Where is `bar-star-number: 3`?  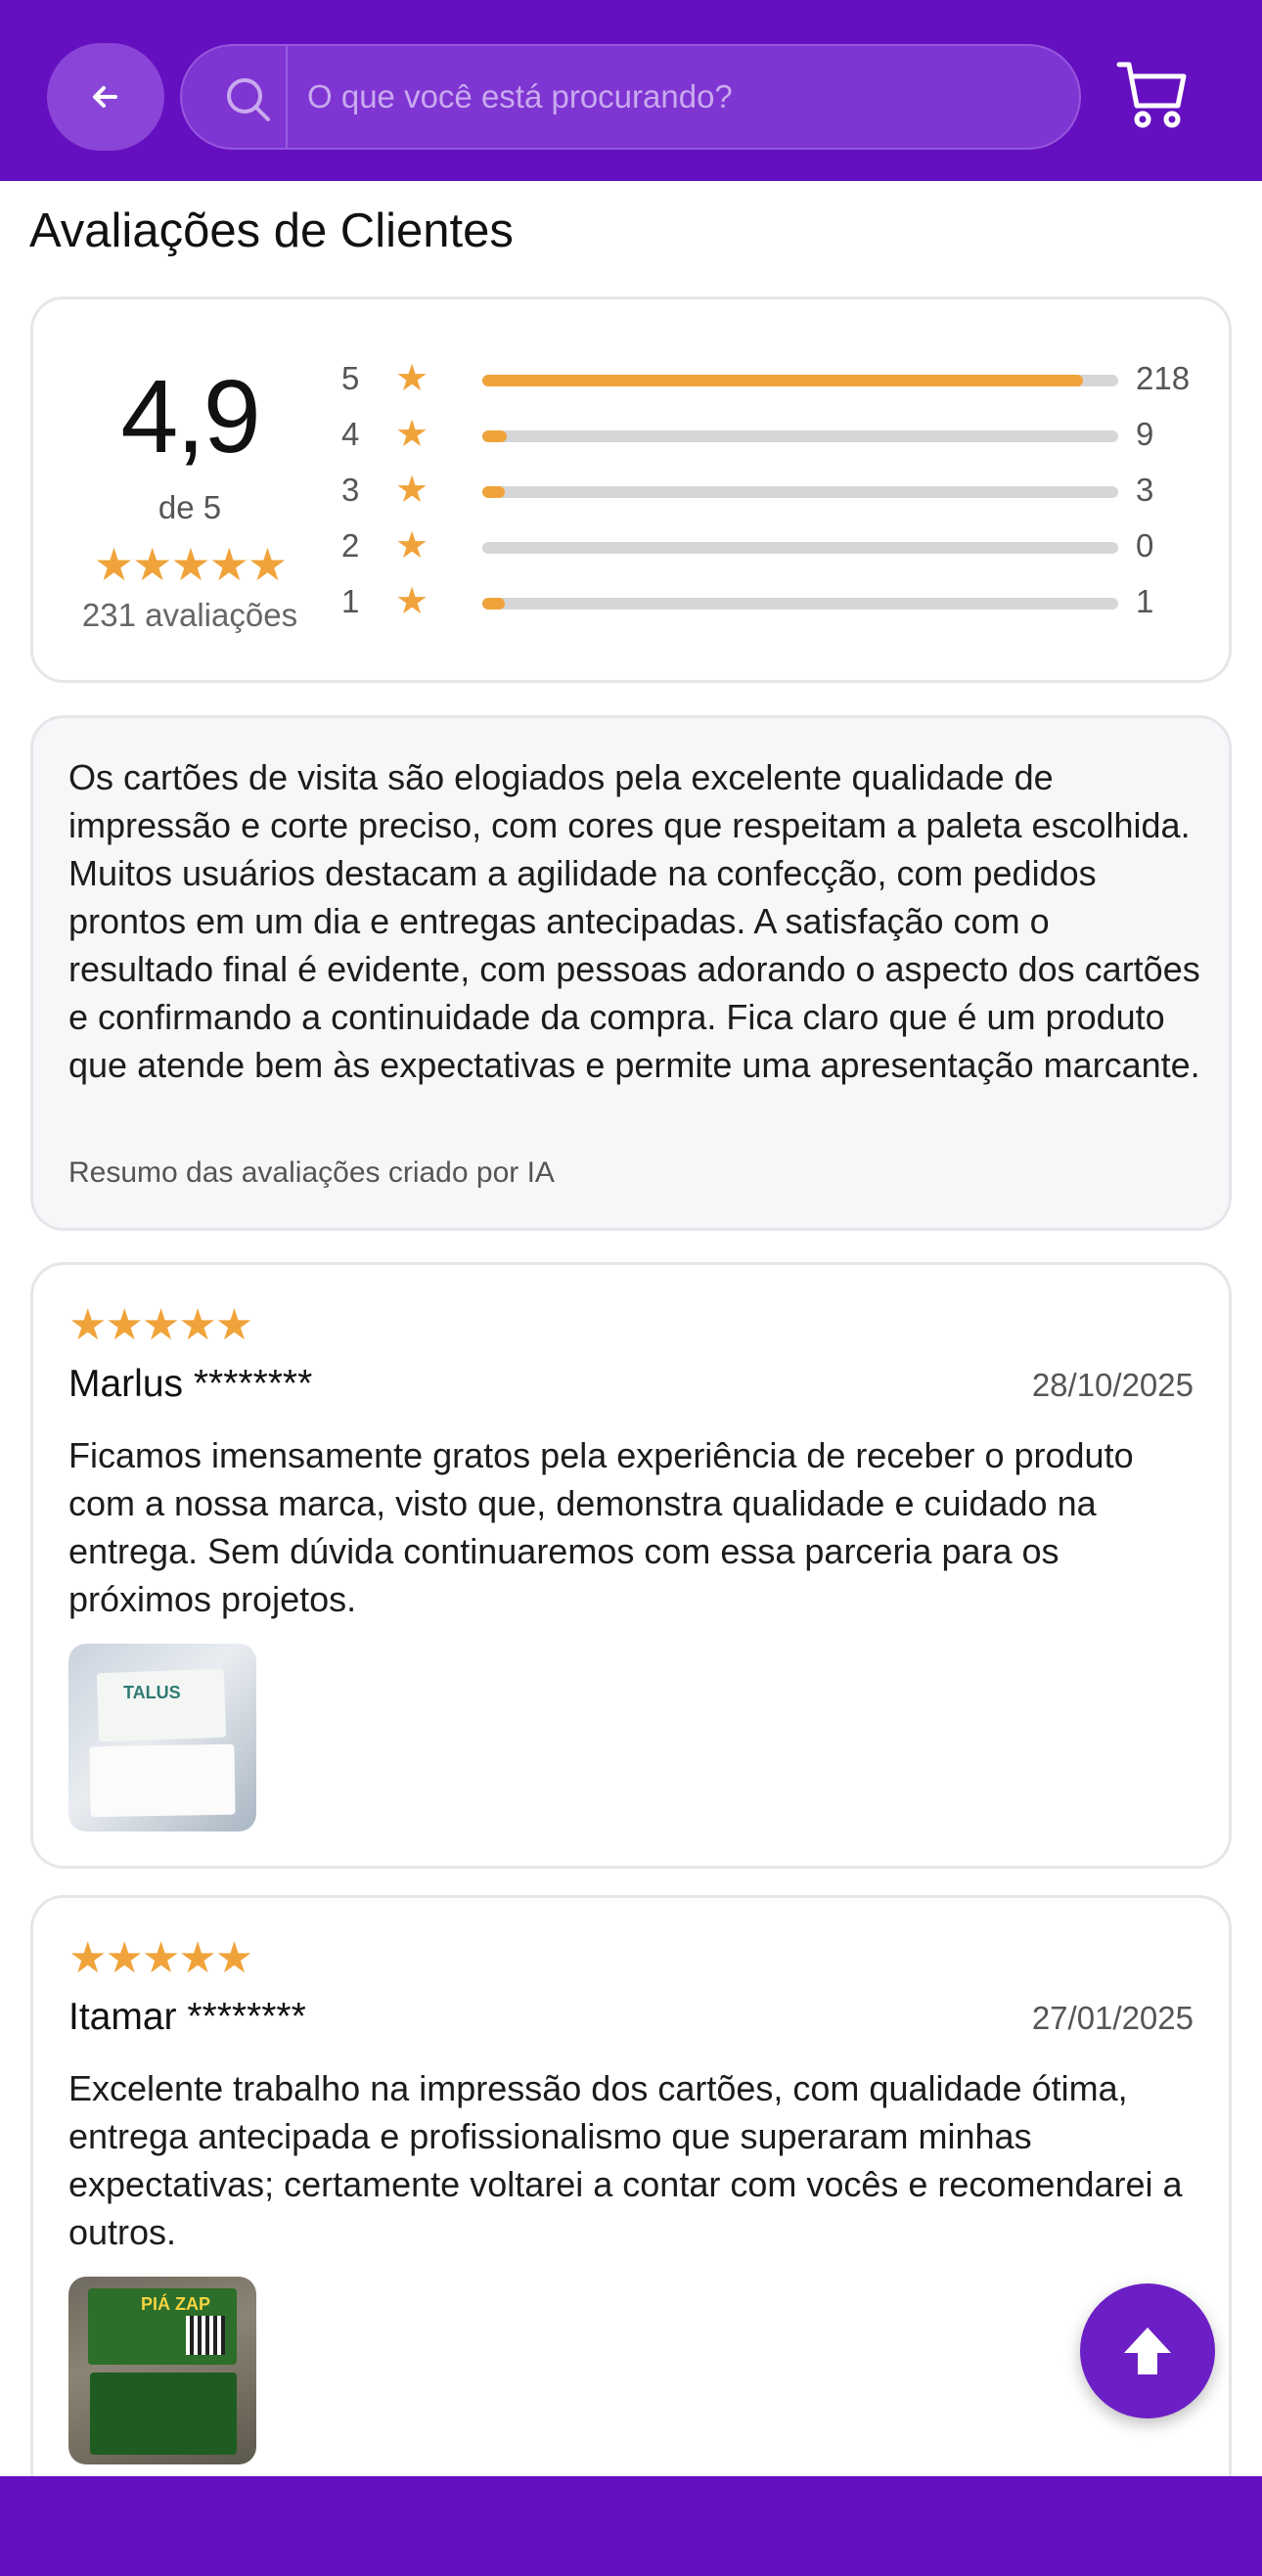
bar-star-number: 3 is located at coordinates (351, 490).